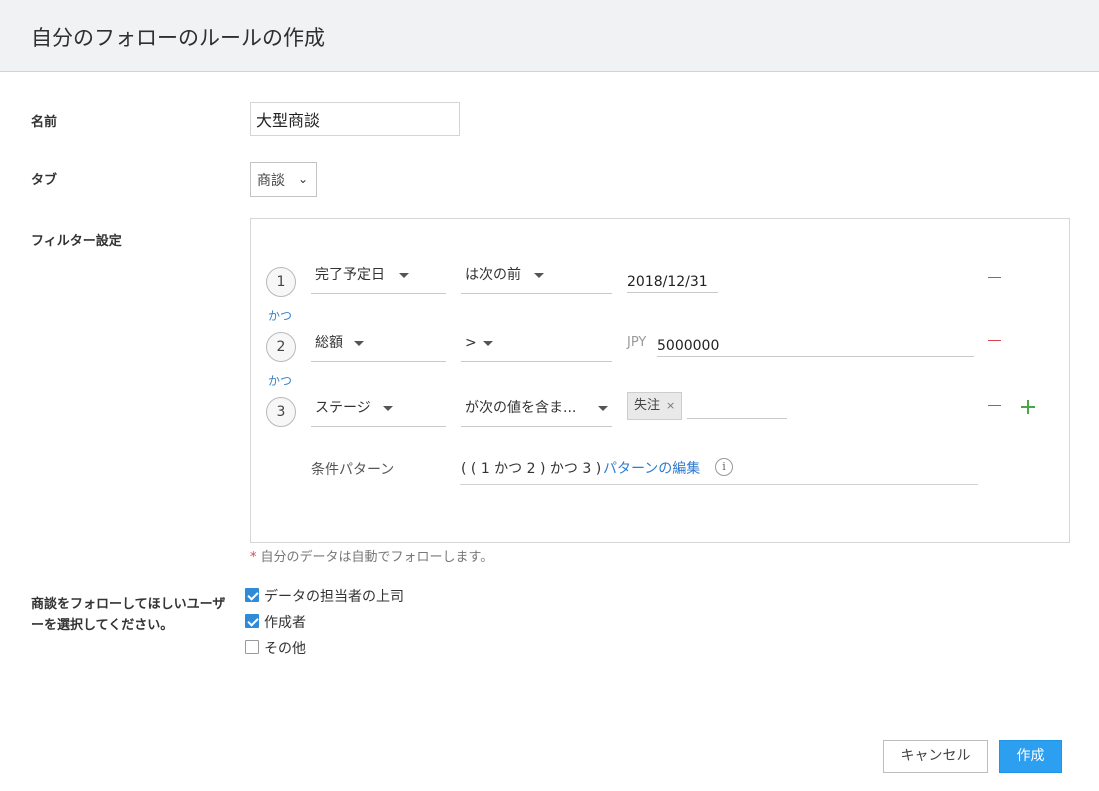  Describe the element at coordinates (471, 343) in the screenshot. I see `condition-operator-value: >` at that location.